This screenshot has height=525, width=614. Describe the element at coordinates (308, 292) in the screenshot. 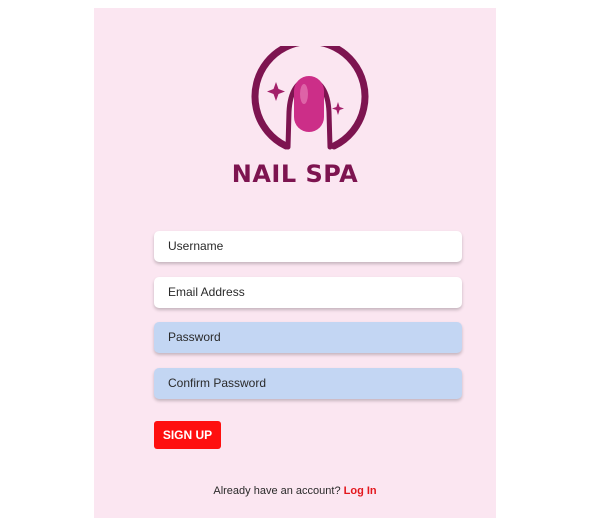

I see `email-input: Email Address` at that location.